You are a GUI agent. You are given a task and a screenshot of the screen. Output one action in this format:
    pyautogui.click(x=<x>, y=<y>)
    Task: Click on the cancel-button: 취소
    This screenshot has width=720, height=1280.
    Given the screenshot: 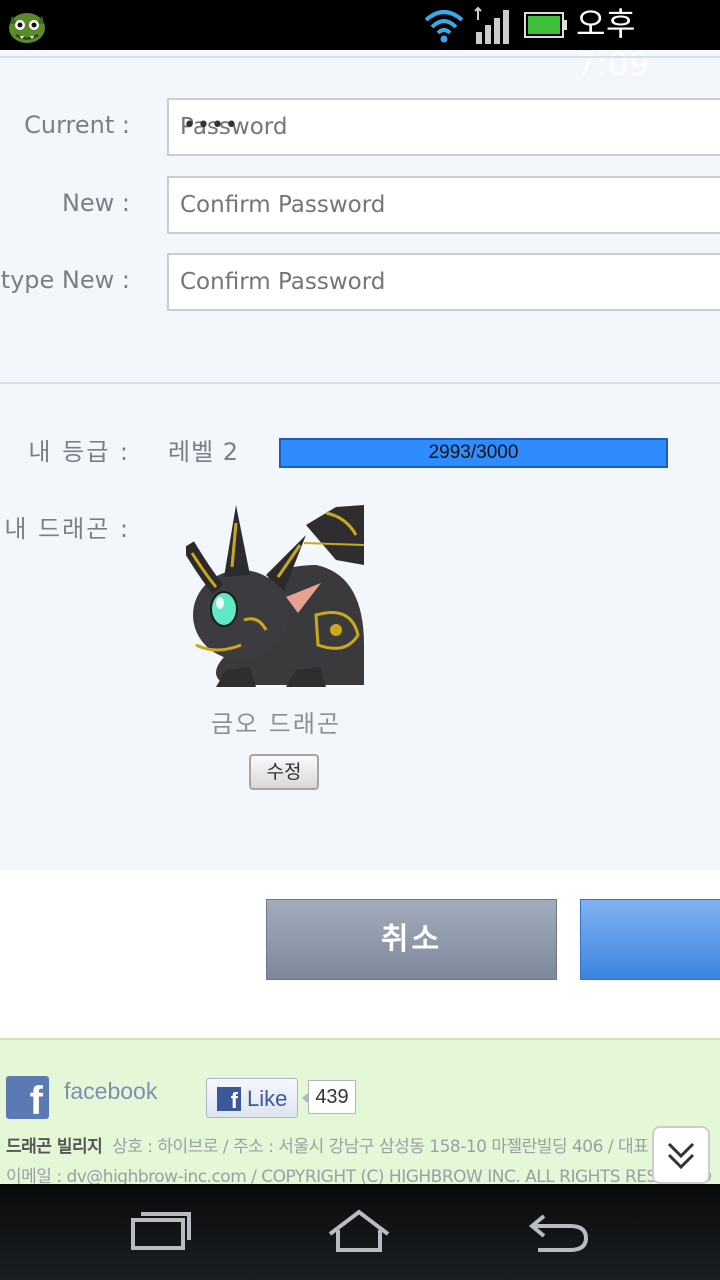 What is the action you would take?
    pyautogui.click(x=411, y=939)
    